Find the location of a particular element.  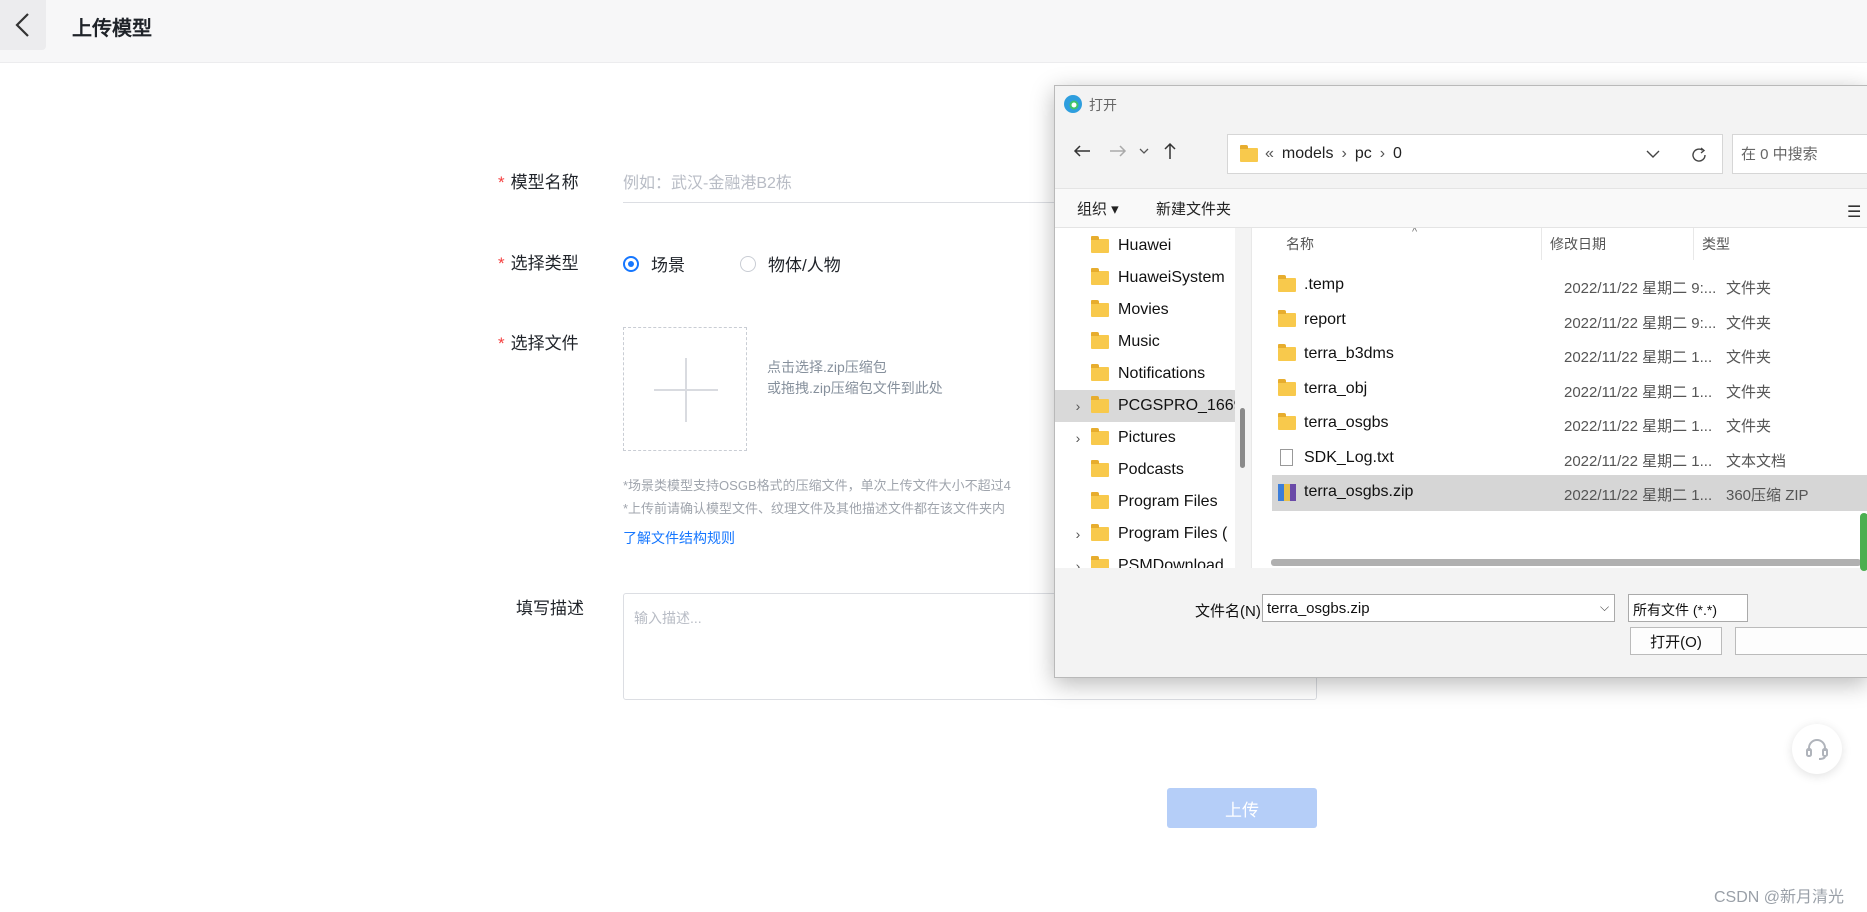

tree-item: › Pictures is located at coordinates (1153, 438).